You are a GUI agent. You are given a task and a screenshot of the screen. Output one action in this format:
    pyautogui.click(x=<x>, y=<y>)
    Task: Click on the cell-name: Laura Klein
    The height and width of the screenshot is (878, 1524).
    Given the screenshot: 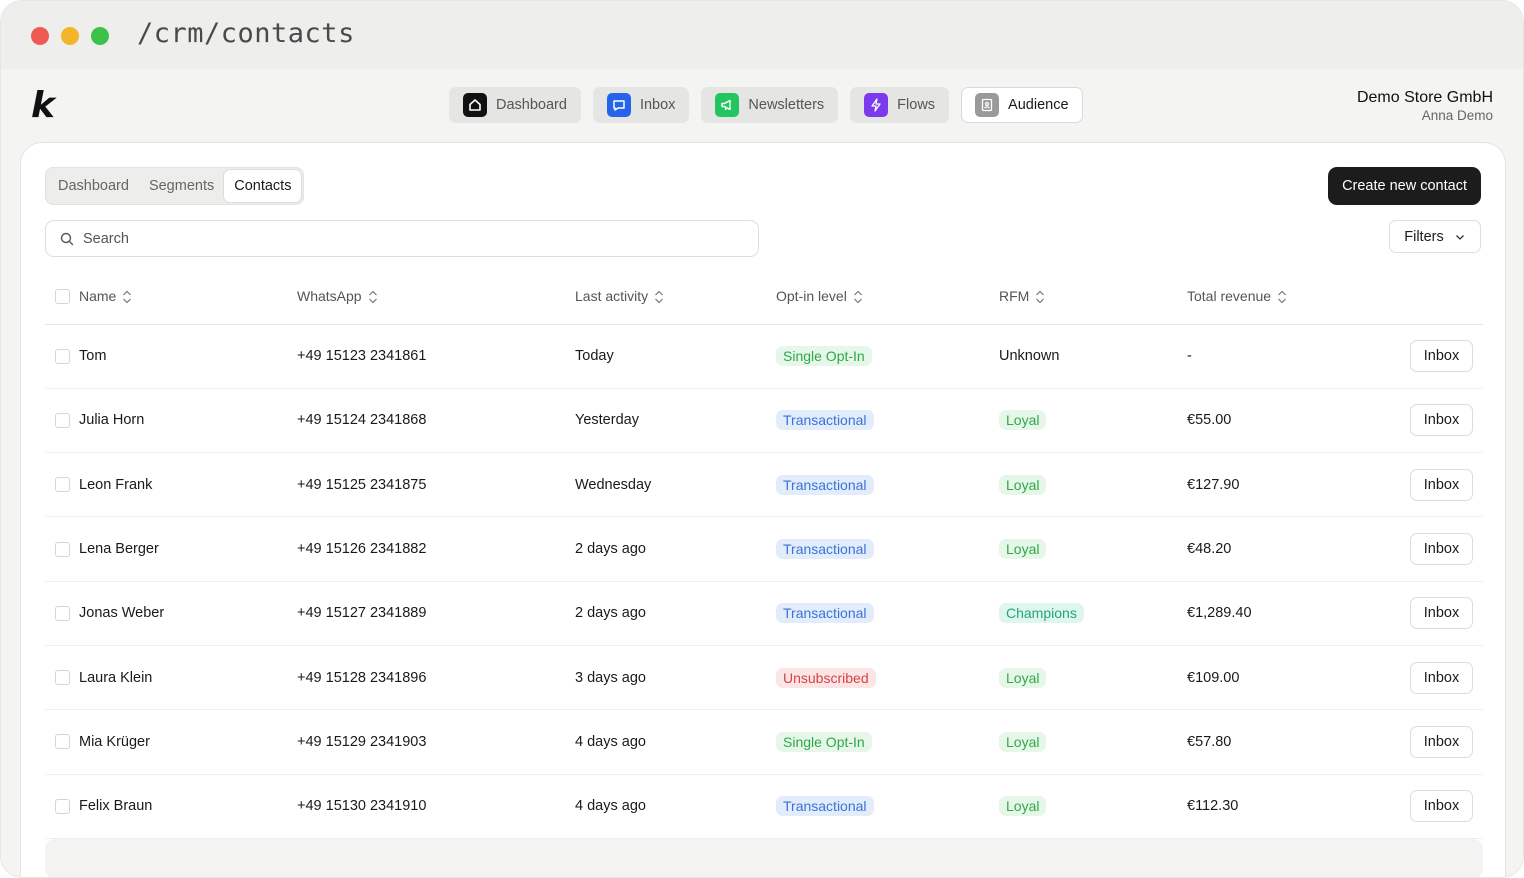 What is the action you would take?
    pyautogui.click(x=188, y=678)
    